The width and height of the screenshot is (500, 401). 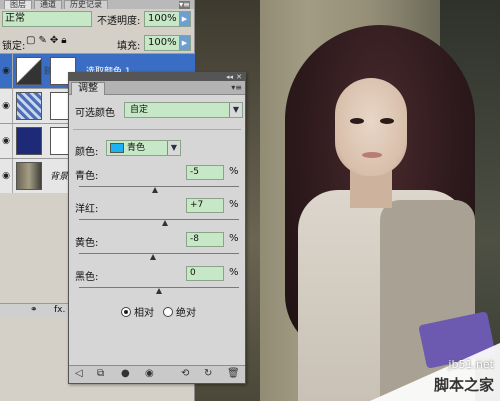 What do you see at coordinates (158, 183) in the screenshot?
I see `slider-cyan: 青色: -5 %` at bounding box center [158, 183].